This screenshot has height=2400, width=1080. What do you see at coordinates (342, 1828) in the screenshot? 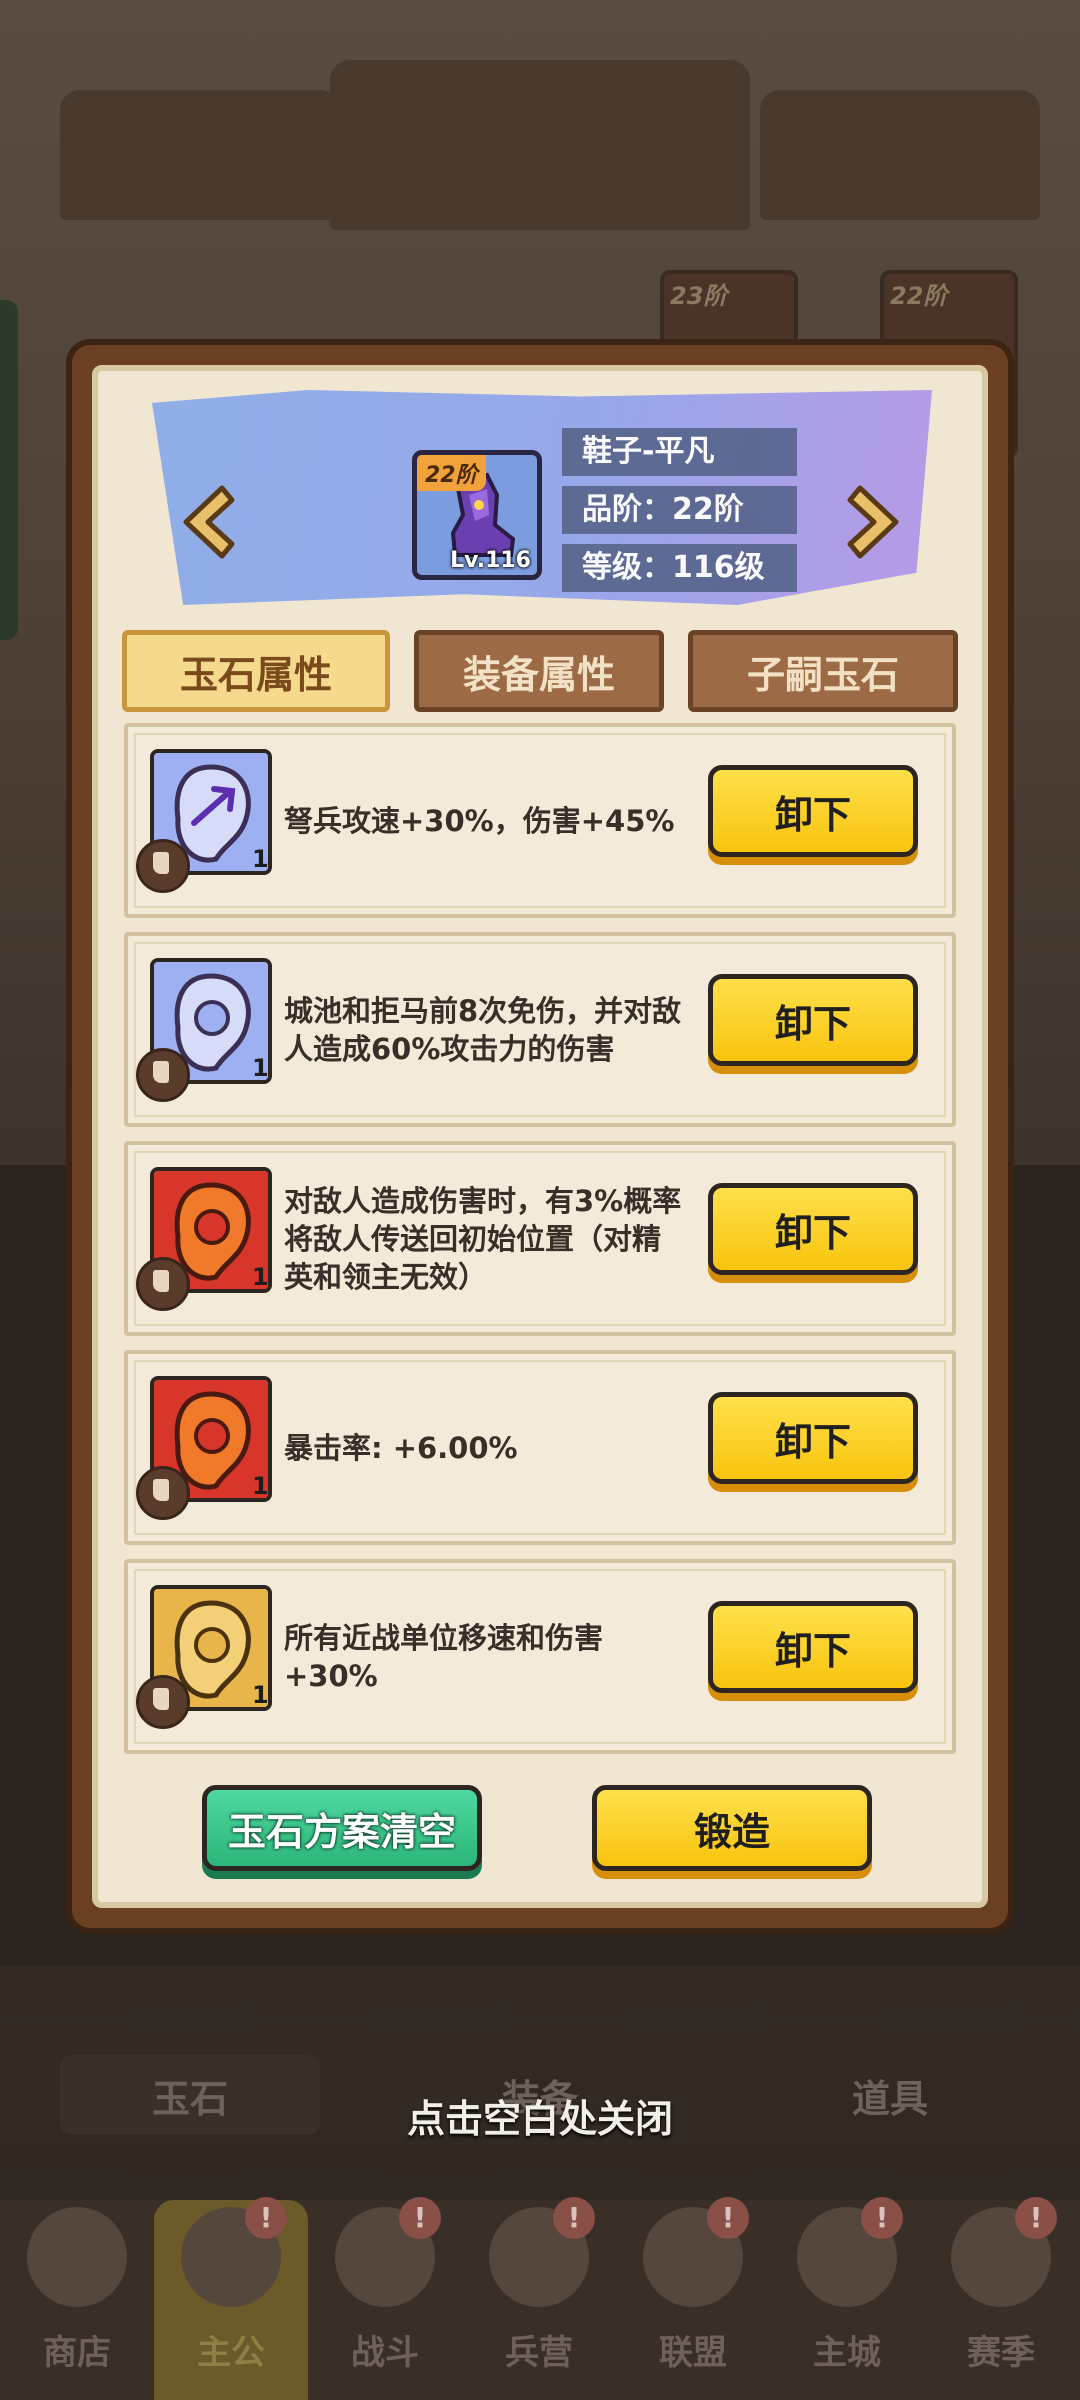
I see `clear-jade-plan-button: 玉石方案清空` at bounding box center [342, 1828].